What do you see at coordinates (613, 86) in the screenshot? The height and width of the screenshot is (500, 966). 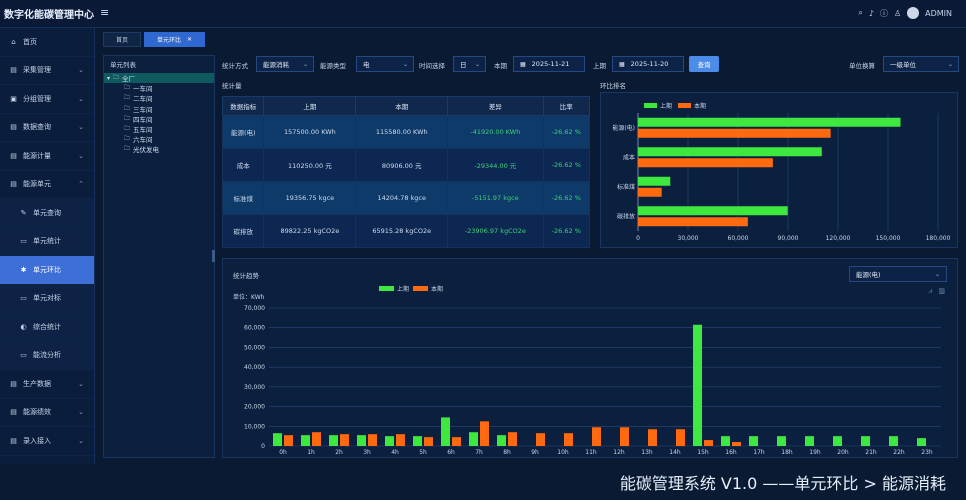 I see `rank-title: 环比排名` at bounding box center [613, 86].